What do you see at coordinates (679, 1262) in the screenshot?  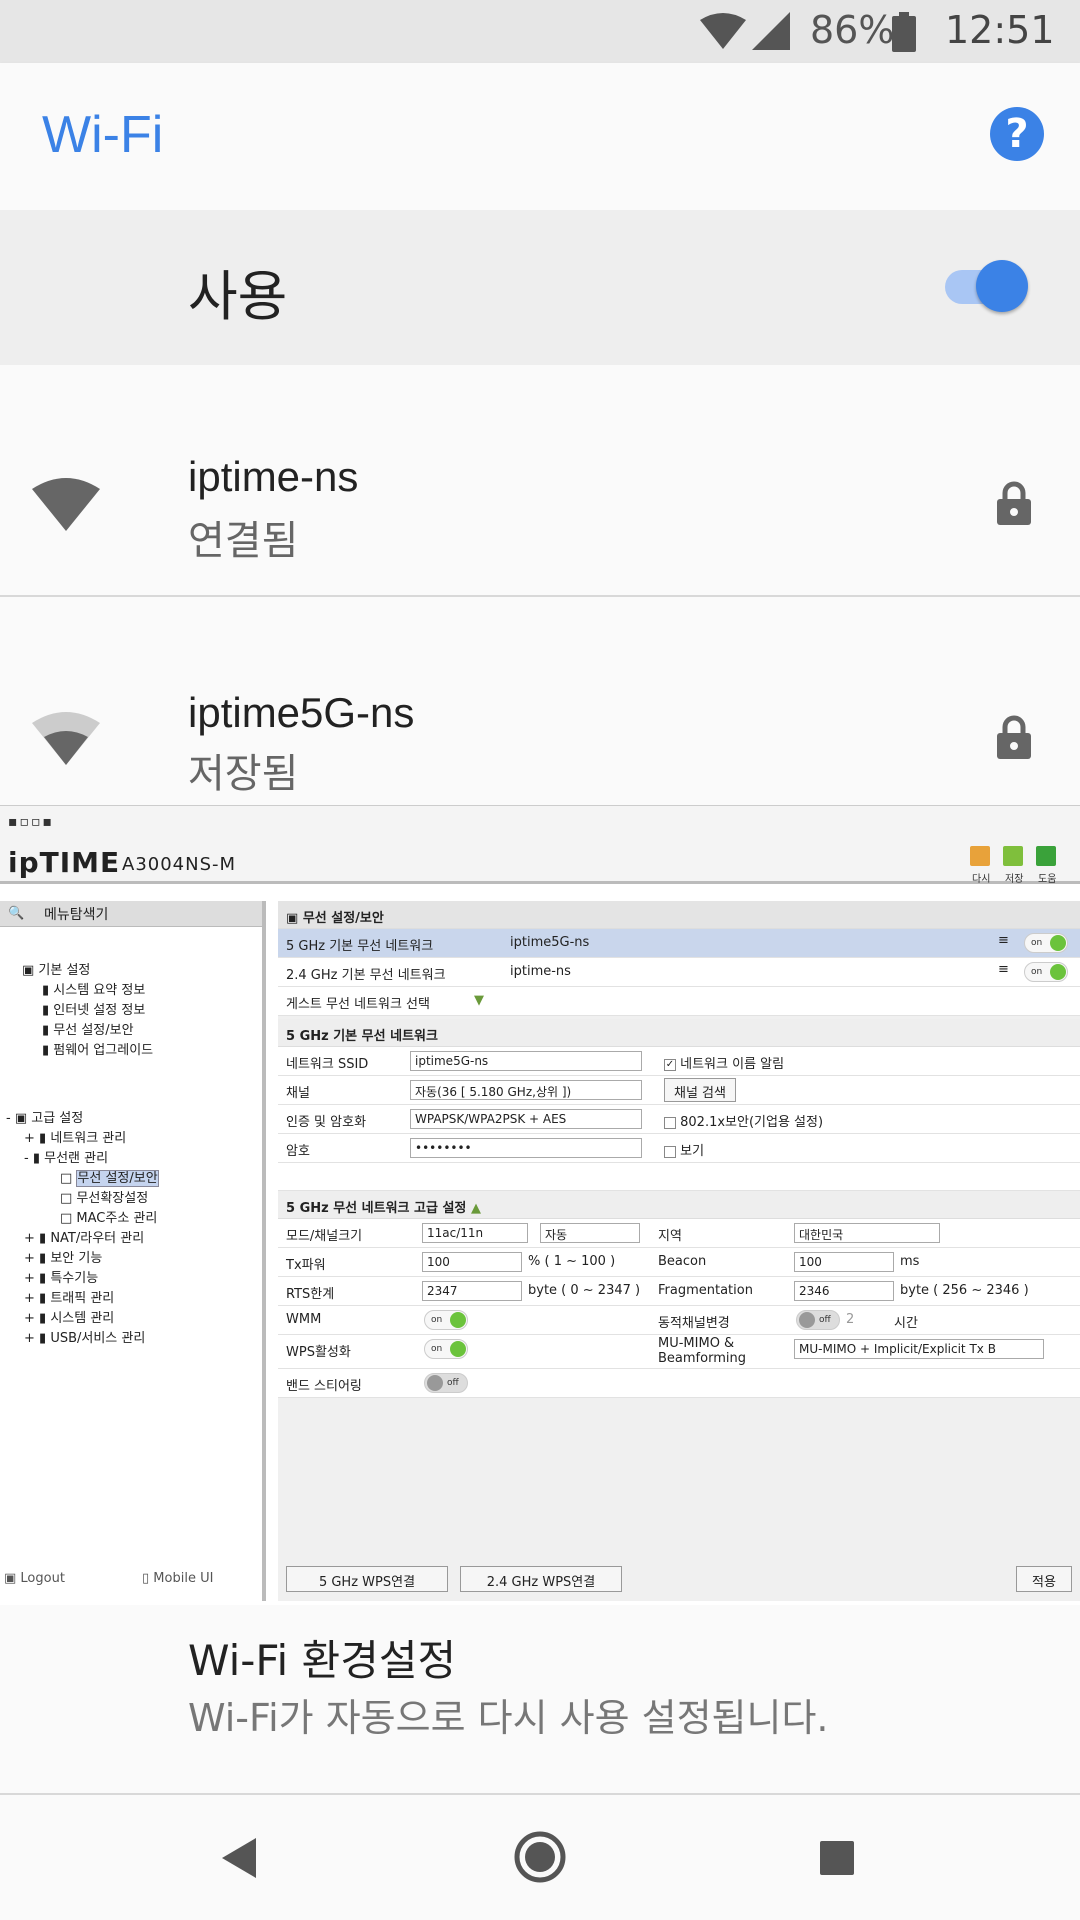 I see `tx-row: Tx파워 100 % ( 1 ~ 100 ) Beacon 100 ms` at bounding box center [679, 1262].